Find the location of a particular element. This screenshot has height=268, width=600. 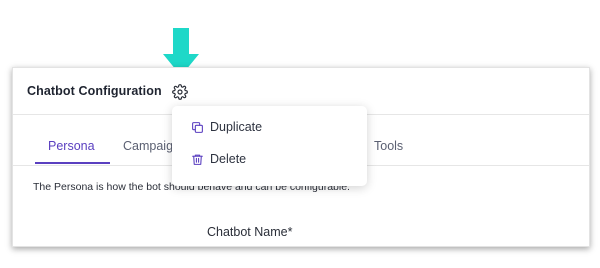

settings-dropdown-menu: Duplicate Delete is located at coordinates (269, 146).